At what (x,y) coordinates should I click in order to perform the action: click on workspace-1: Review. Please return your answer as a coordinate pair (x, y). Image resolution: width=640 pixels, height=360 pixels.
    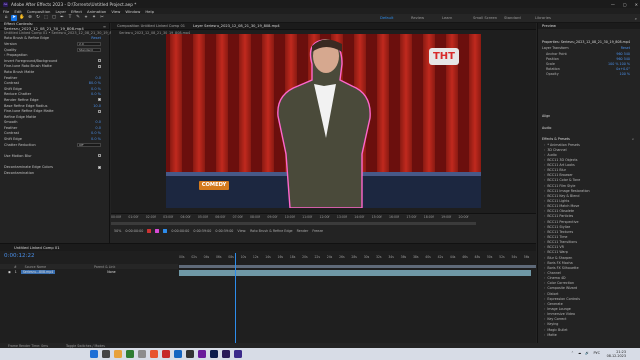
    Looking at the image, I should click on (426, 18).